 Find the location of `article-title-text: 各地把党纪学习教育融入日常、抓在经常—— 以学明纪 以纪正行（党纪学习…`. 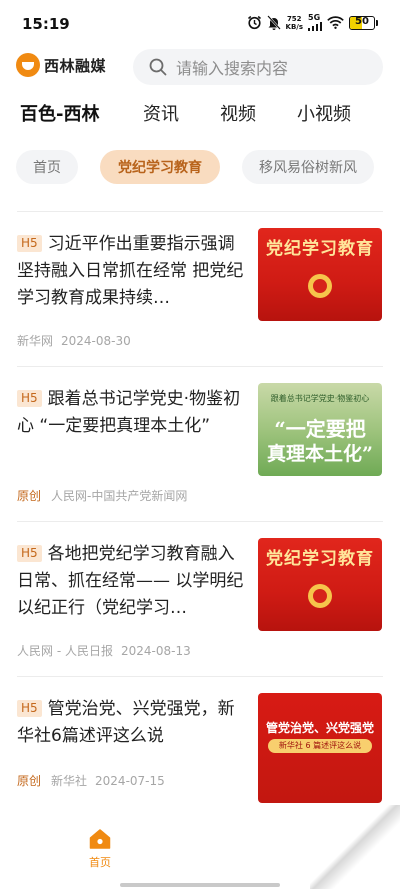

article-title-text: 各地把党纪学习教育融入日常、抓在经常—— 以学明纪 以纪正行（党纪学习… is located at coordinates (130, 581).